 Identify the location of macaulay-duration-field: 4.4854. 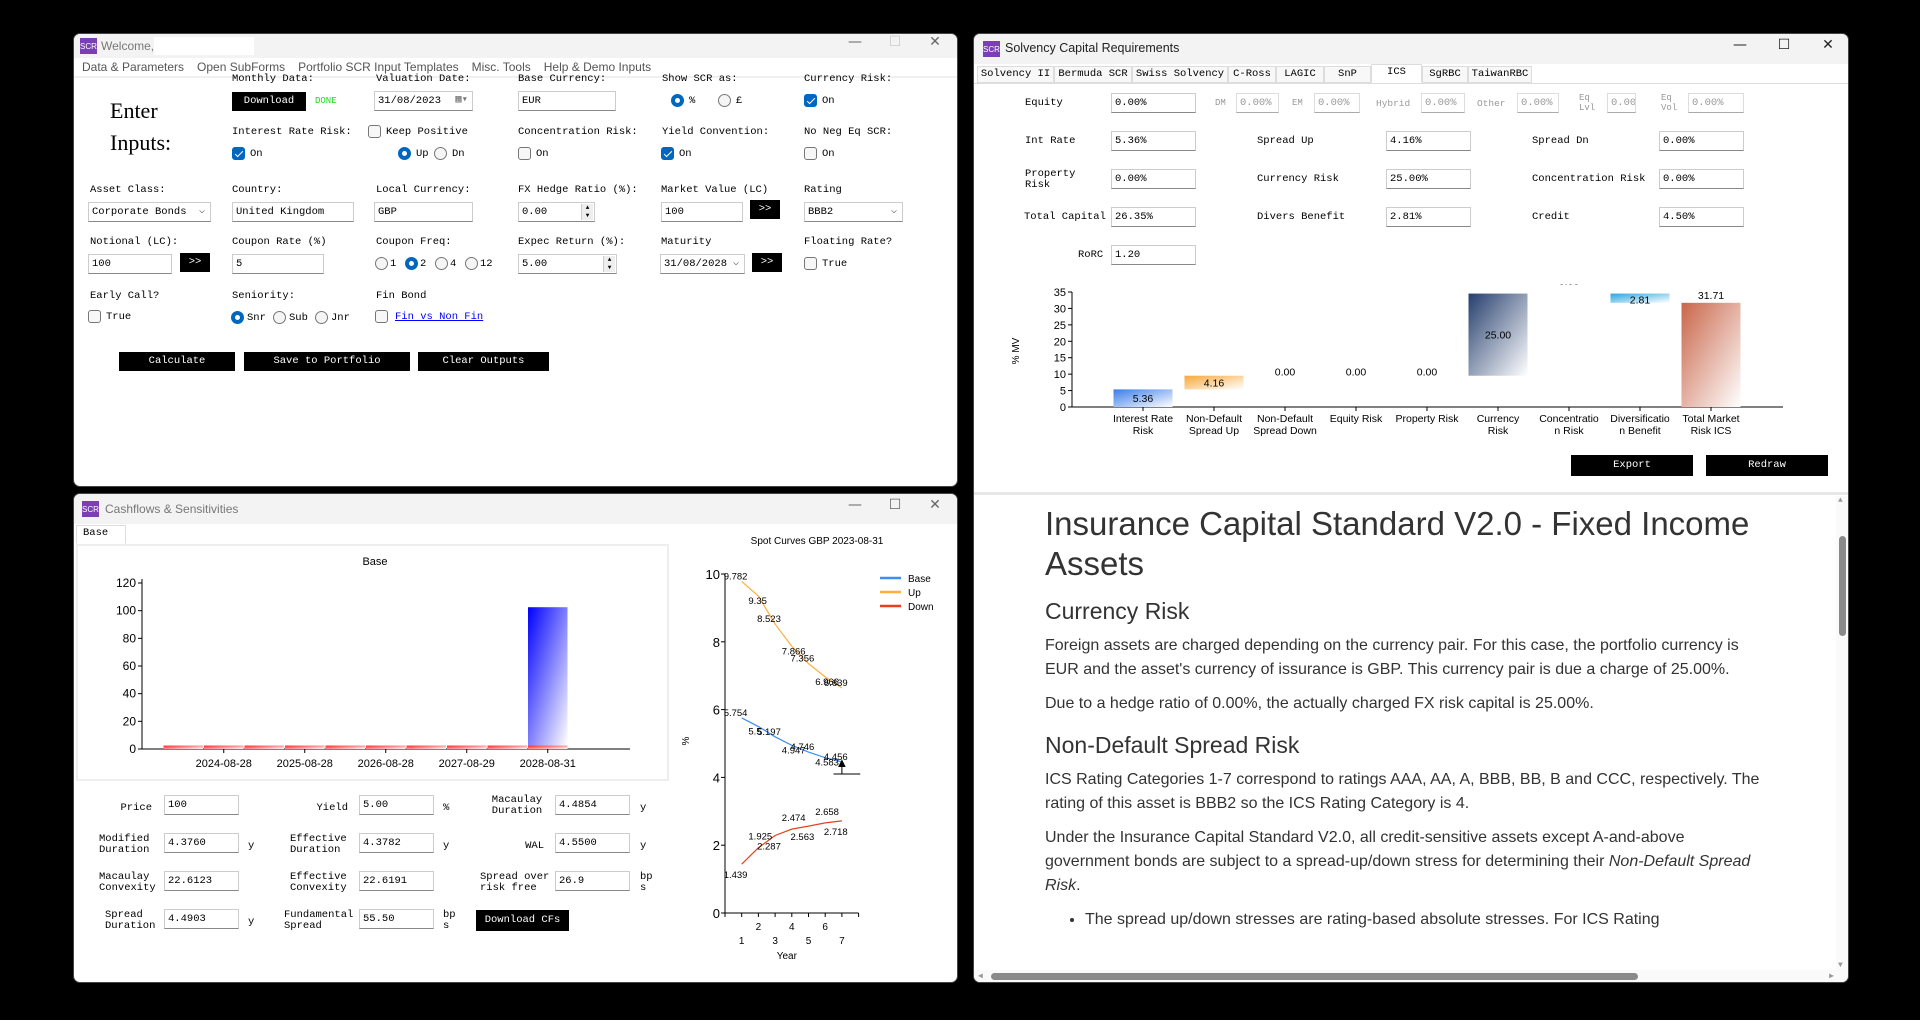
(592, 805).